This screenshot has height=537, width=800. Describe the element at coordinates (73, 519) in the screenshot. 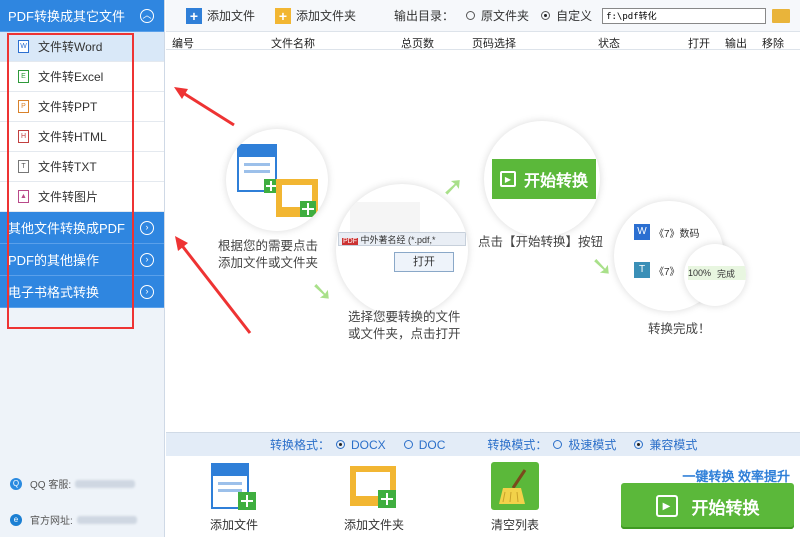

I see `website-contact: e 官方网址:` at that location.